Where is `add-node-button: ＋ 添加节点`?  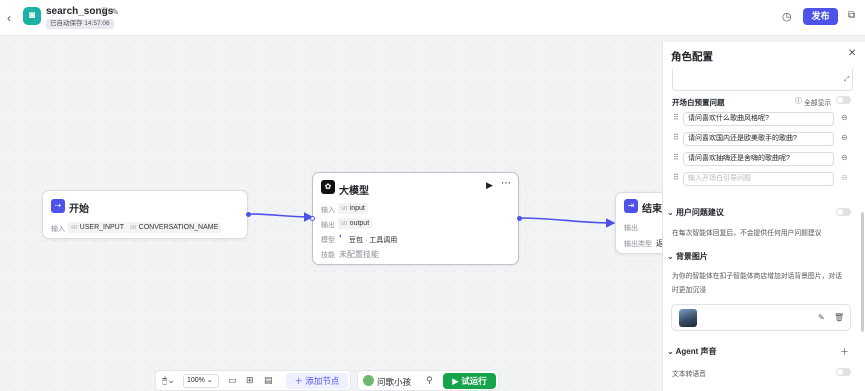
add-node-button: ＋ 添加节点 is located at coordinates (317, 381).